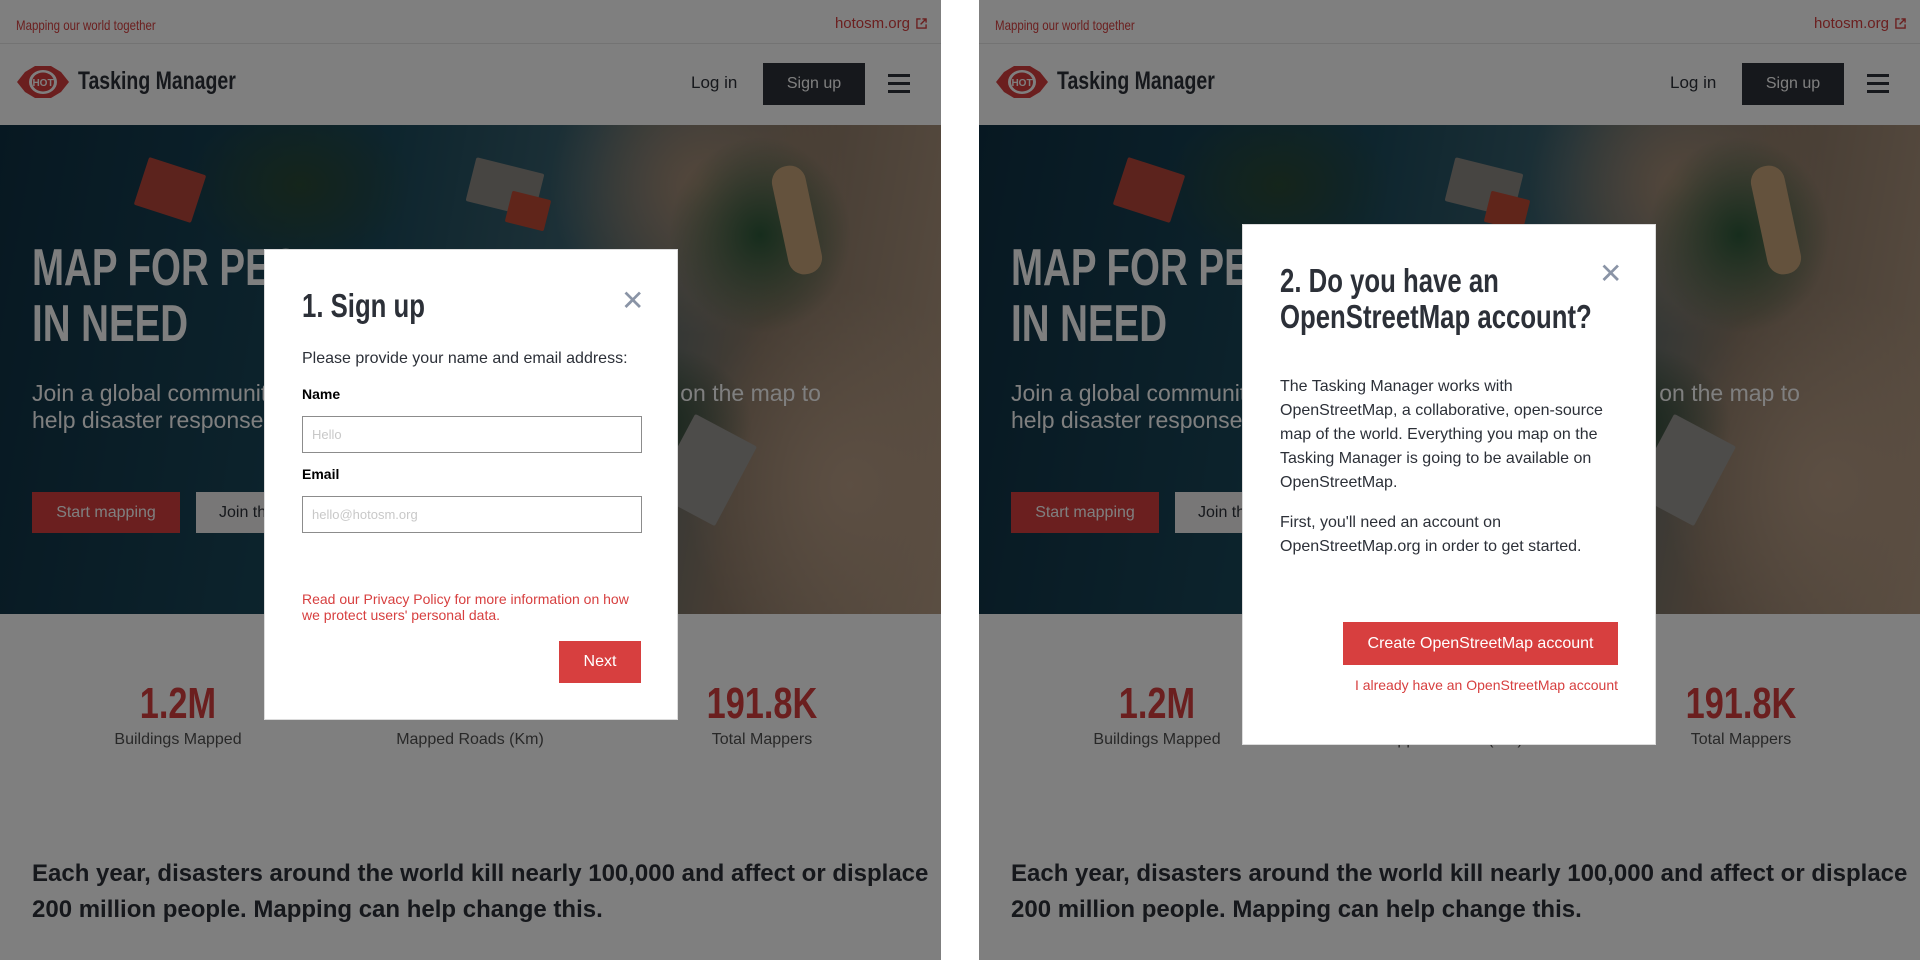 The image size is (1920, 960). Describe the element at coordinates (472, 514) in the screenshot. I see `email-field: hello@hotosm.org` at that location.